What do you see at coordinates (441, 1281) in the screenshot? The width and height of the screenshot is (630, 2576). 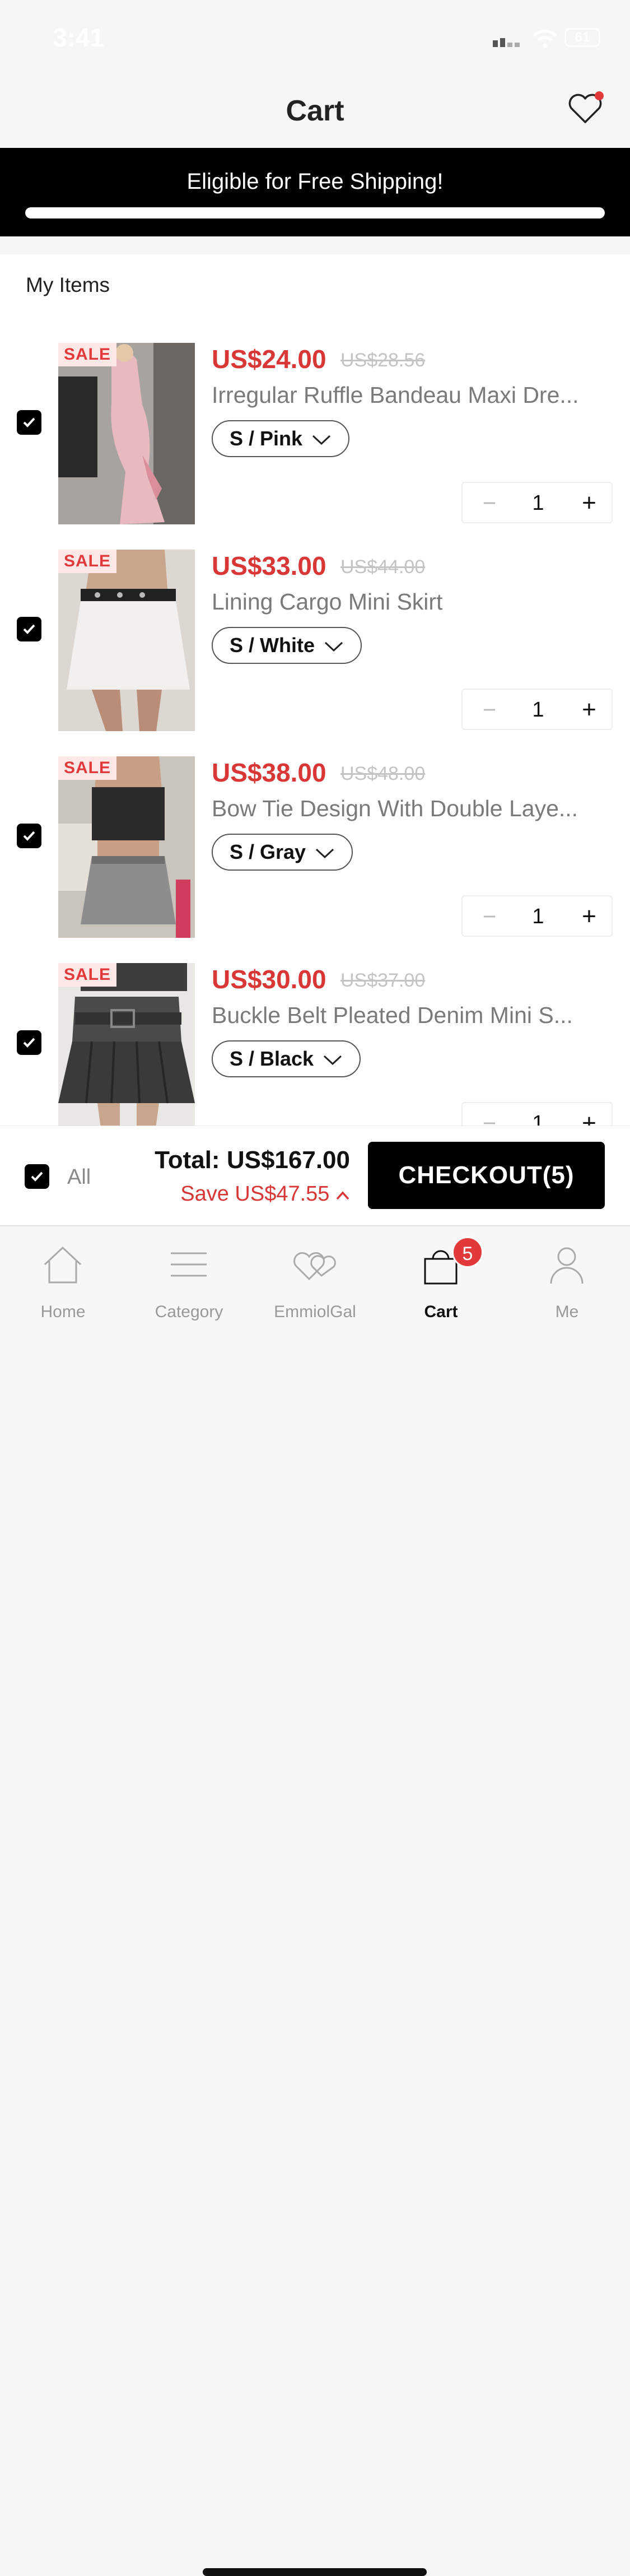 I see `tab-cart: 5 Cart` at bounding box center [441, 1281].